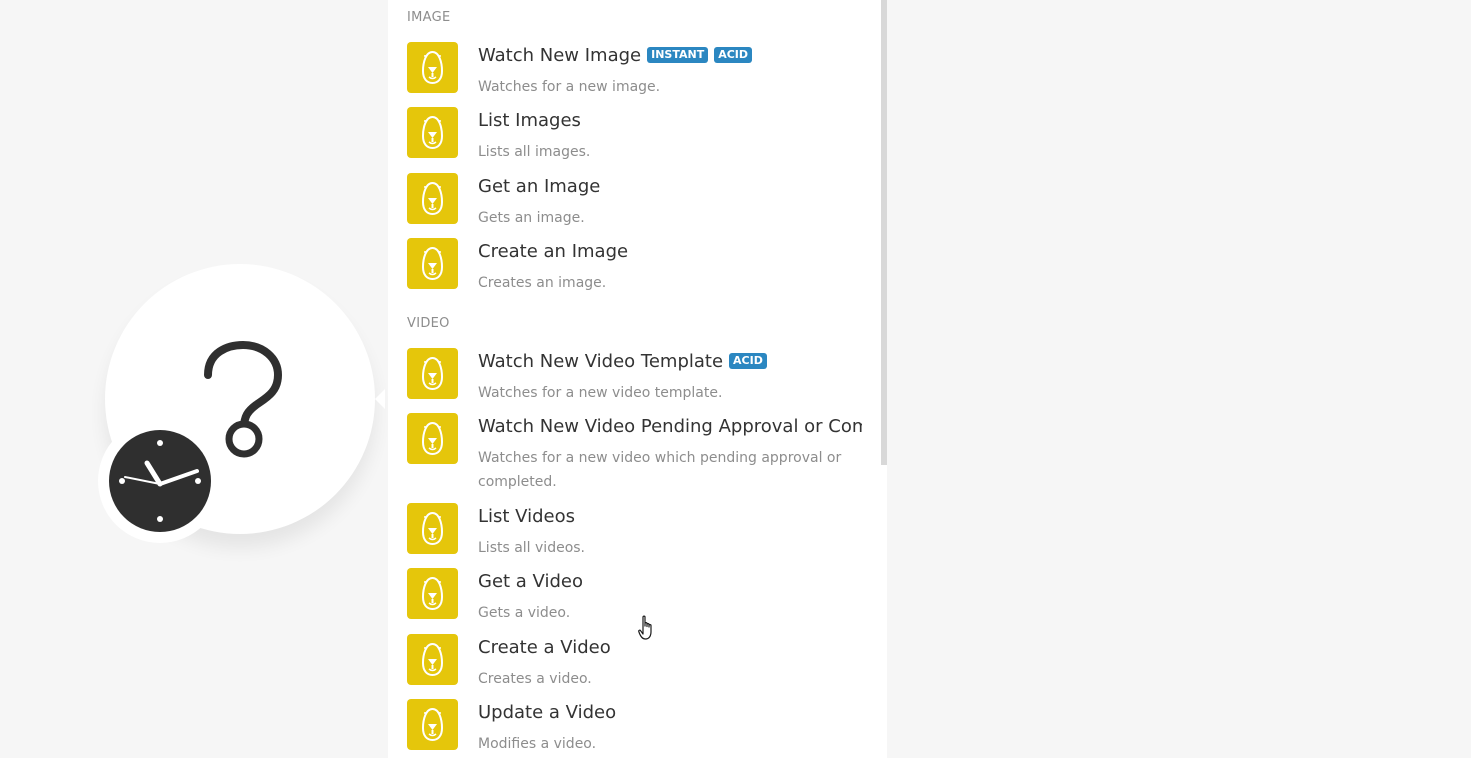  I want to click on section-header-video: VIDEO, so click(428, 323).